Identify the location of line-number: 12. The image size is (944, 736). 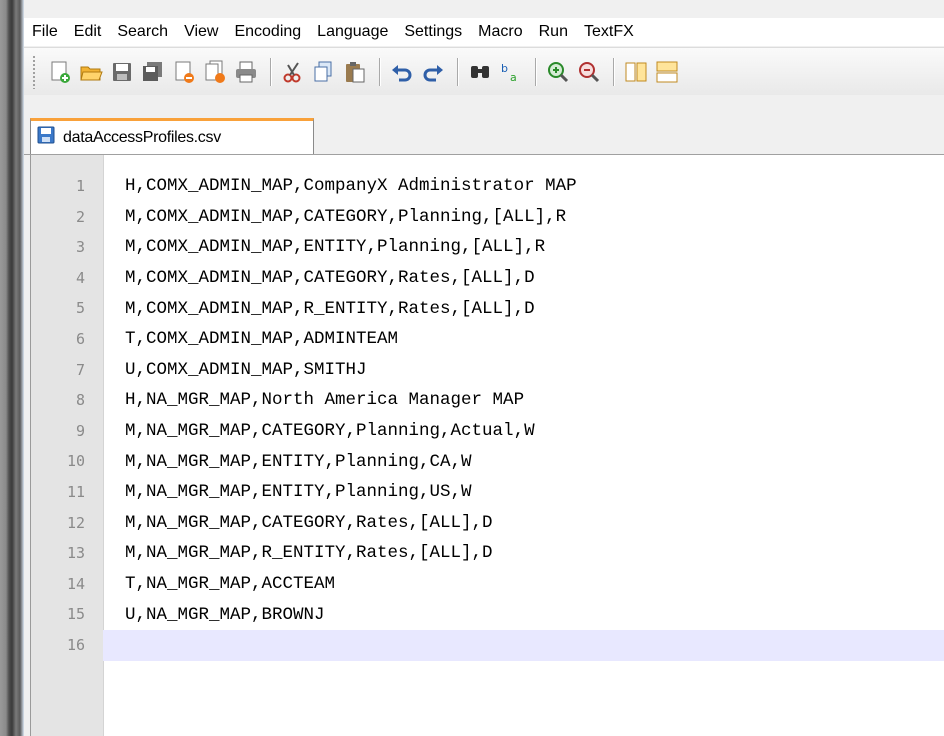
(75, 522).